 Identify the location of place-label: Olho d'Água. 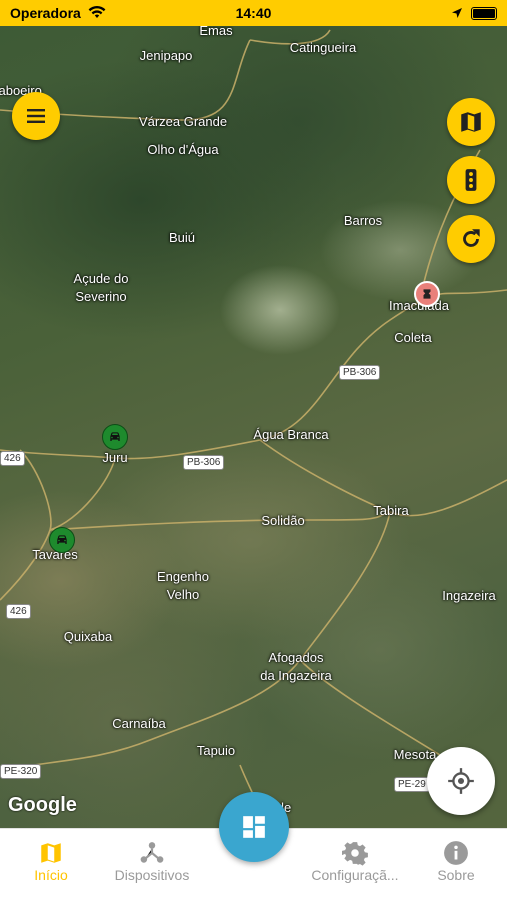
(183, 149).